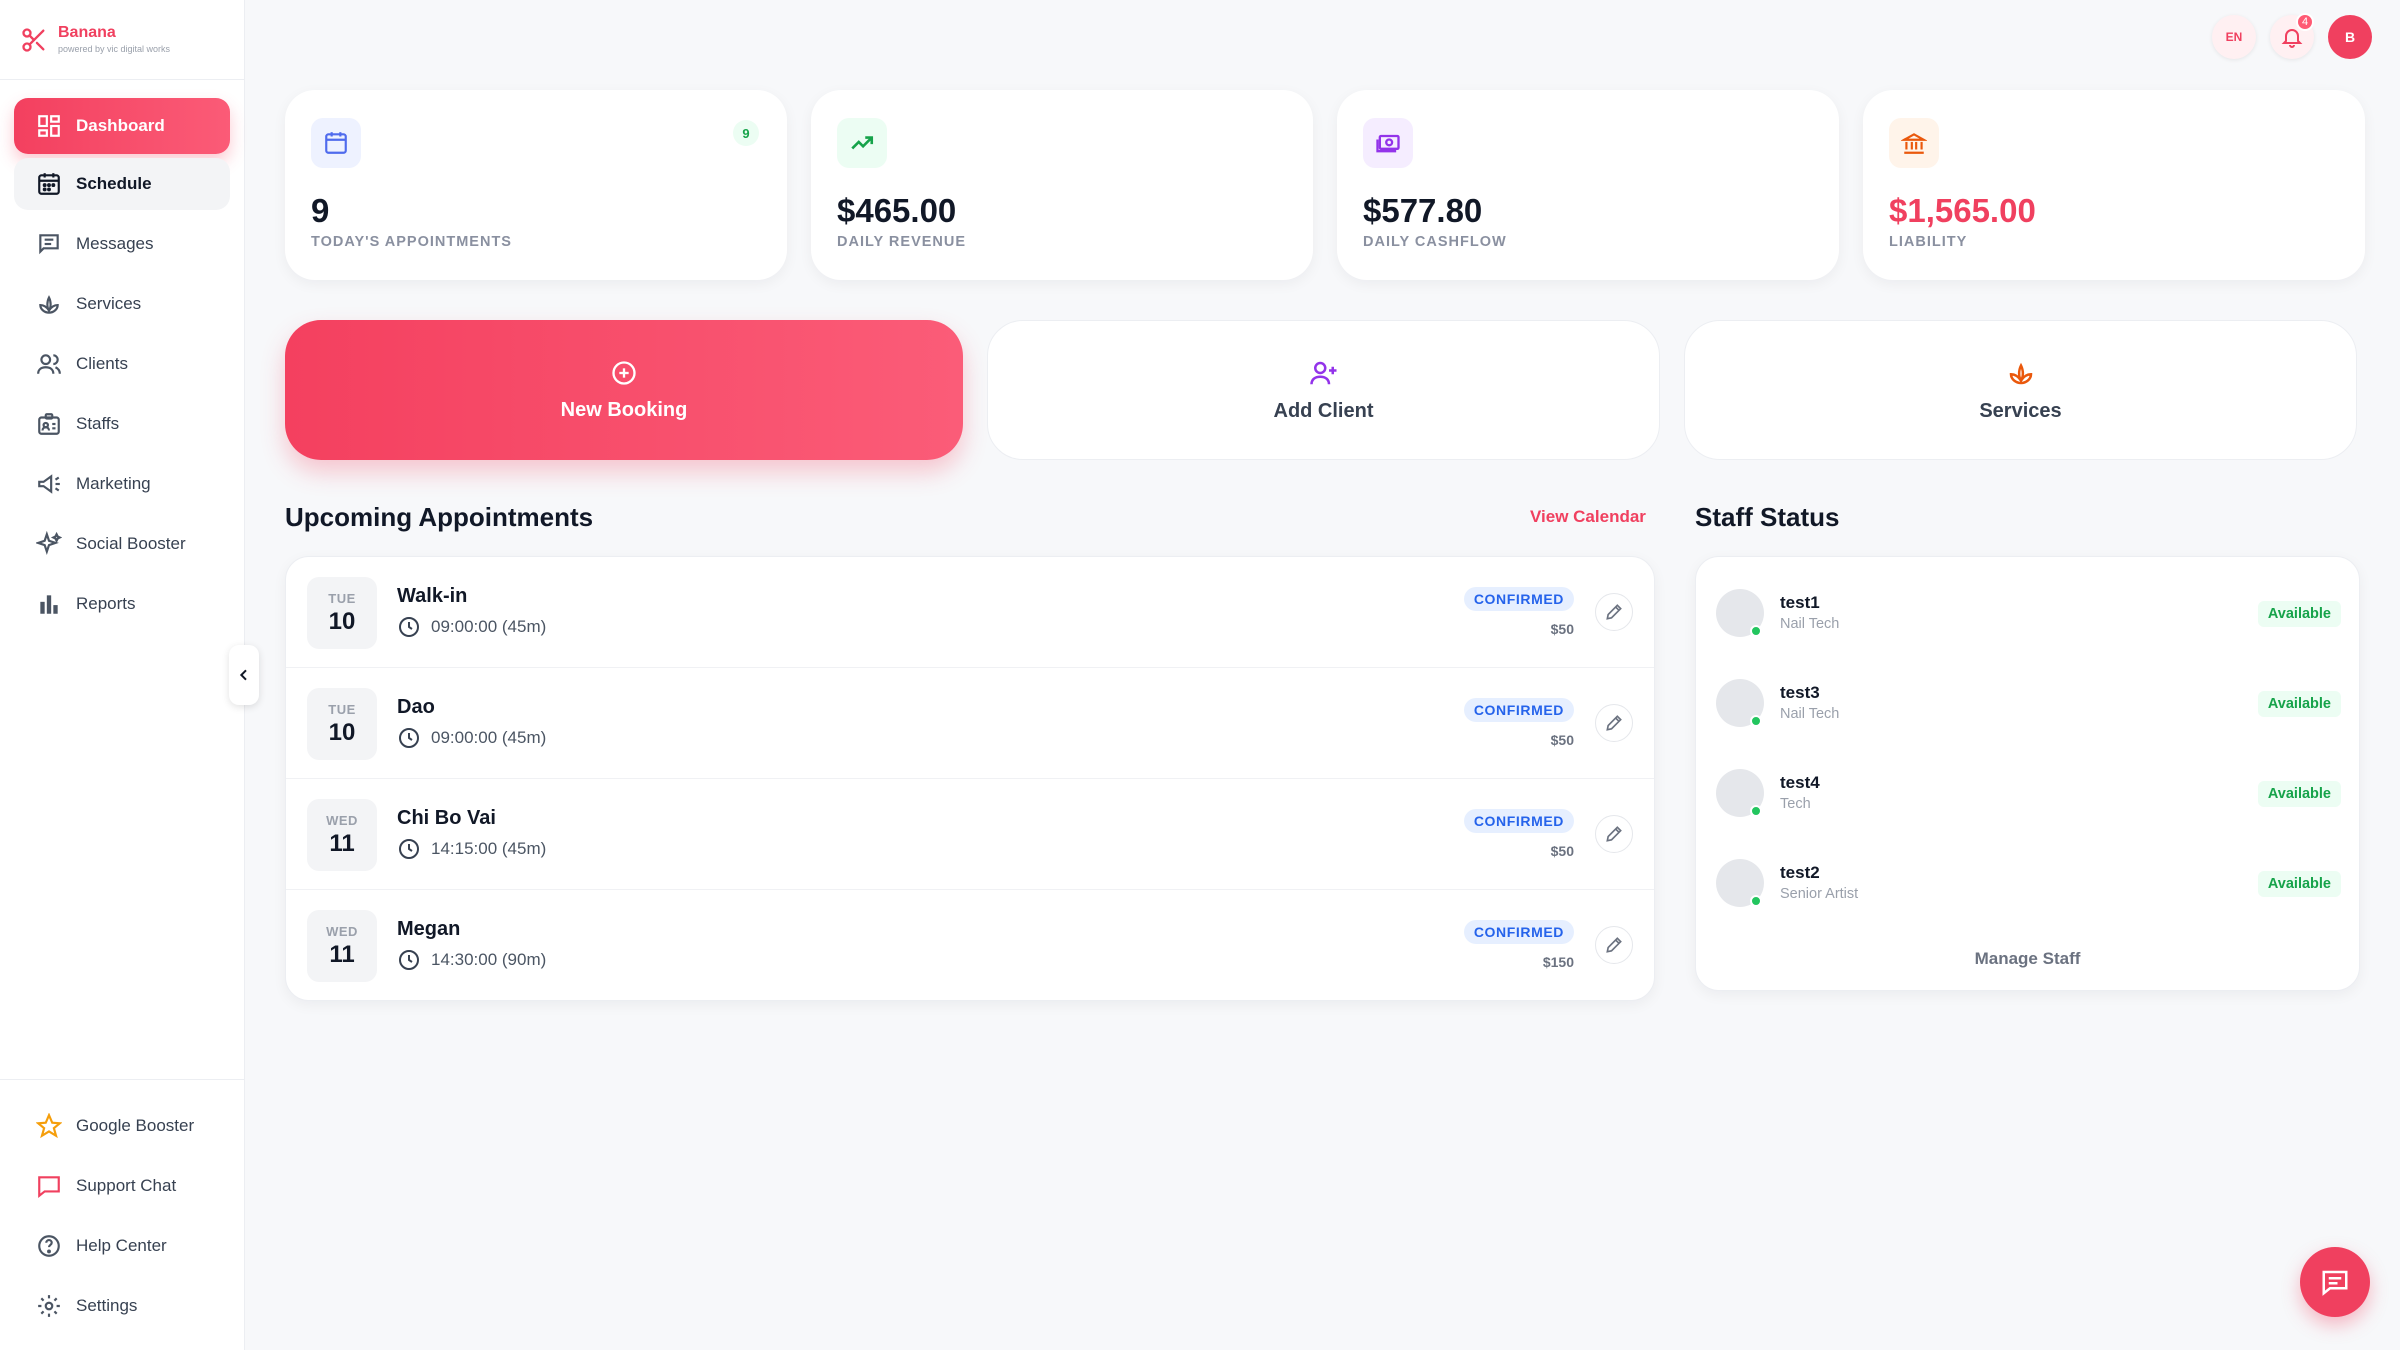 This screenshot has height=1350, width=2400. I want to click on upcoming-title: Upcoming Appointments, so click(439, 517).